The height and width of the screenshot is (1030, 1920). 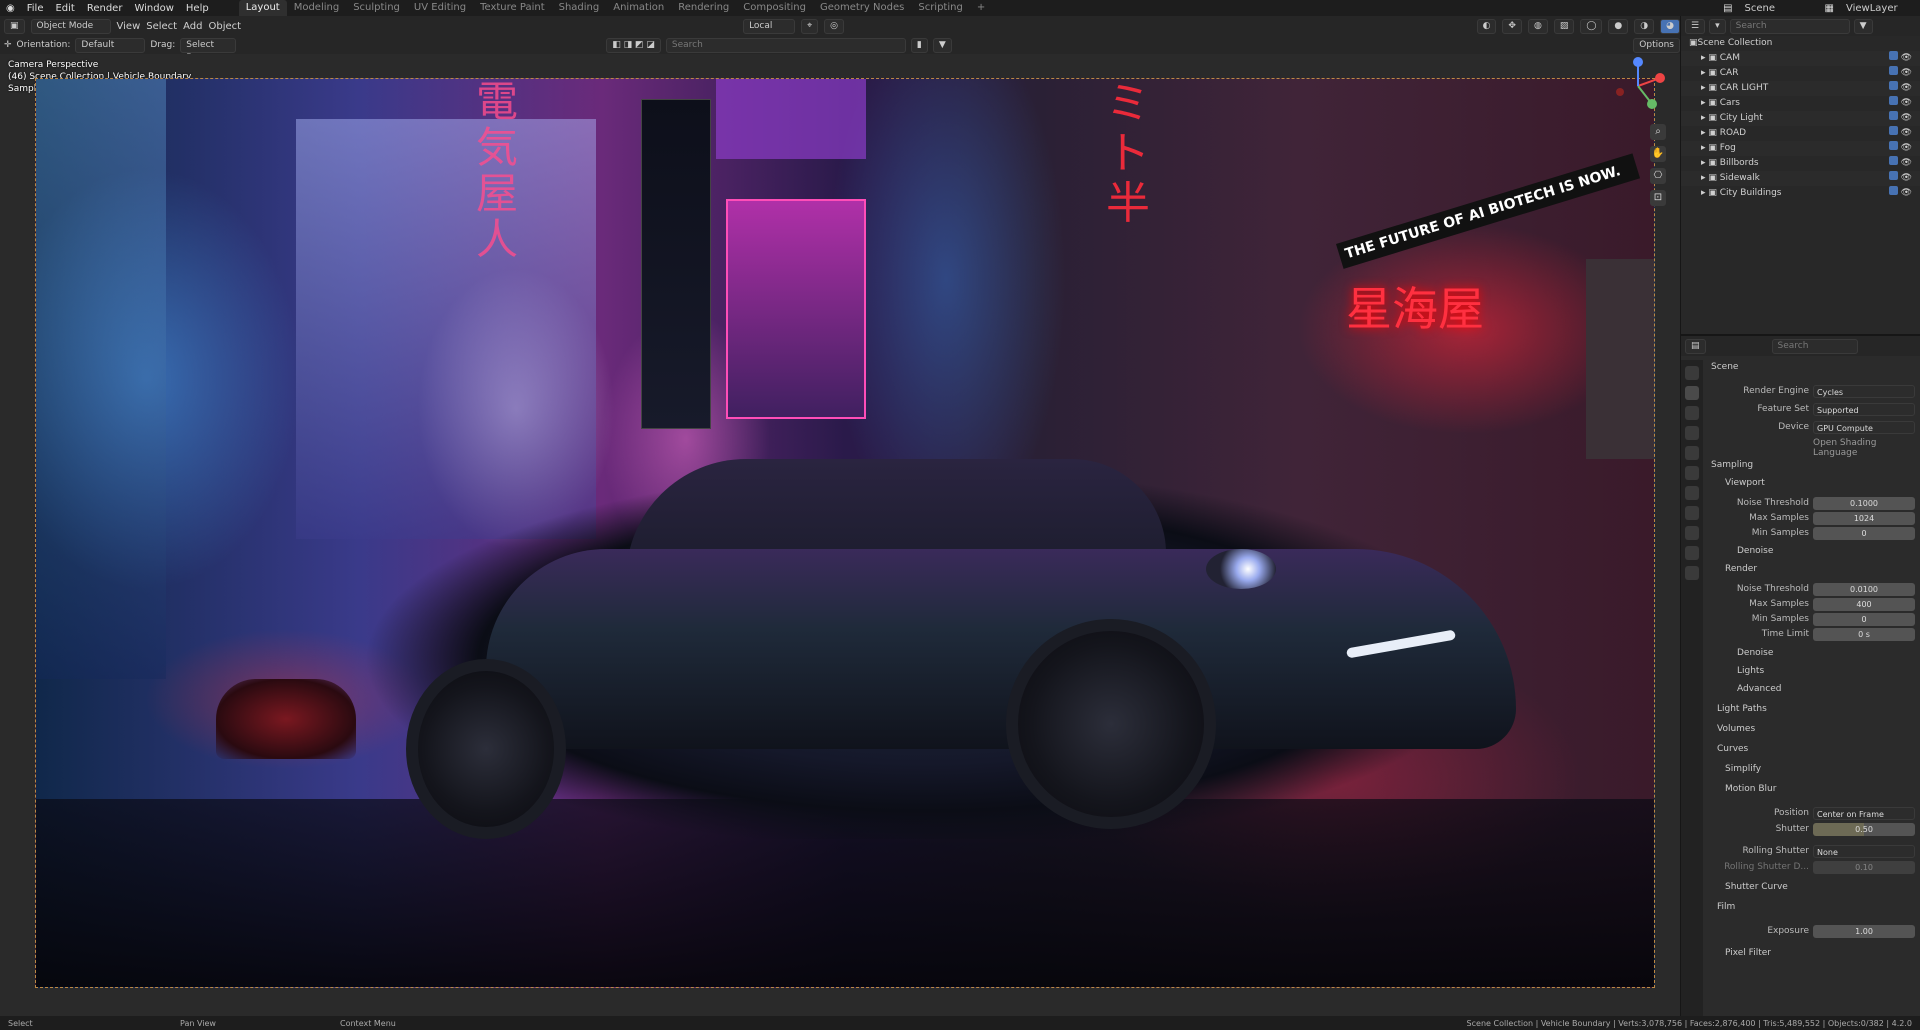 What do you see at coordinates (1789, 26) in the screenshot?
I see `outliner-search-input: Search` at bounding box center [1789, 26].